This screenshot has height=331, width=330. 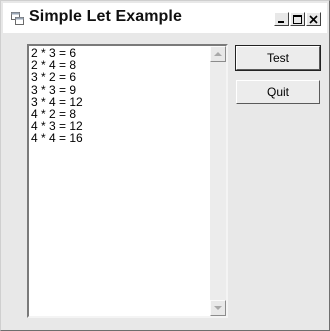 I want to click on list-item: 4 * 4 = 16, so click(x=119, y=138).